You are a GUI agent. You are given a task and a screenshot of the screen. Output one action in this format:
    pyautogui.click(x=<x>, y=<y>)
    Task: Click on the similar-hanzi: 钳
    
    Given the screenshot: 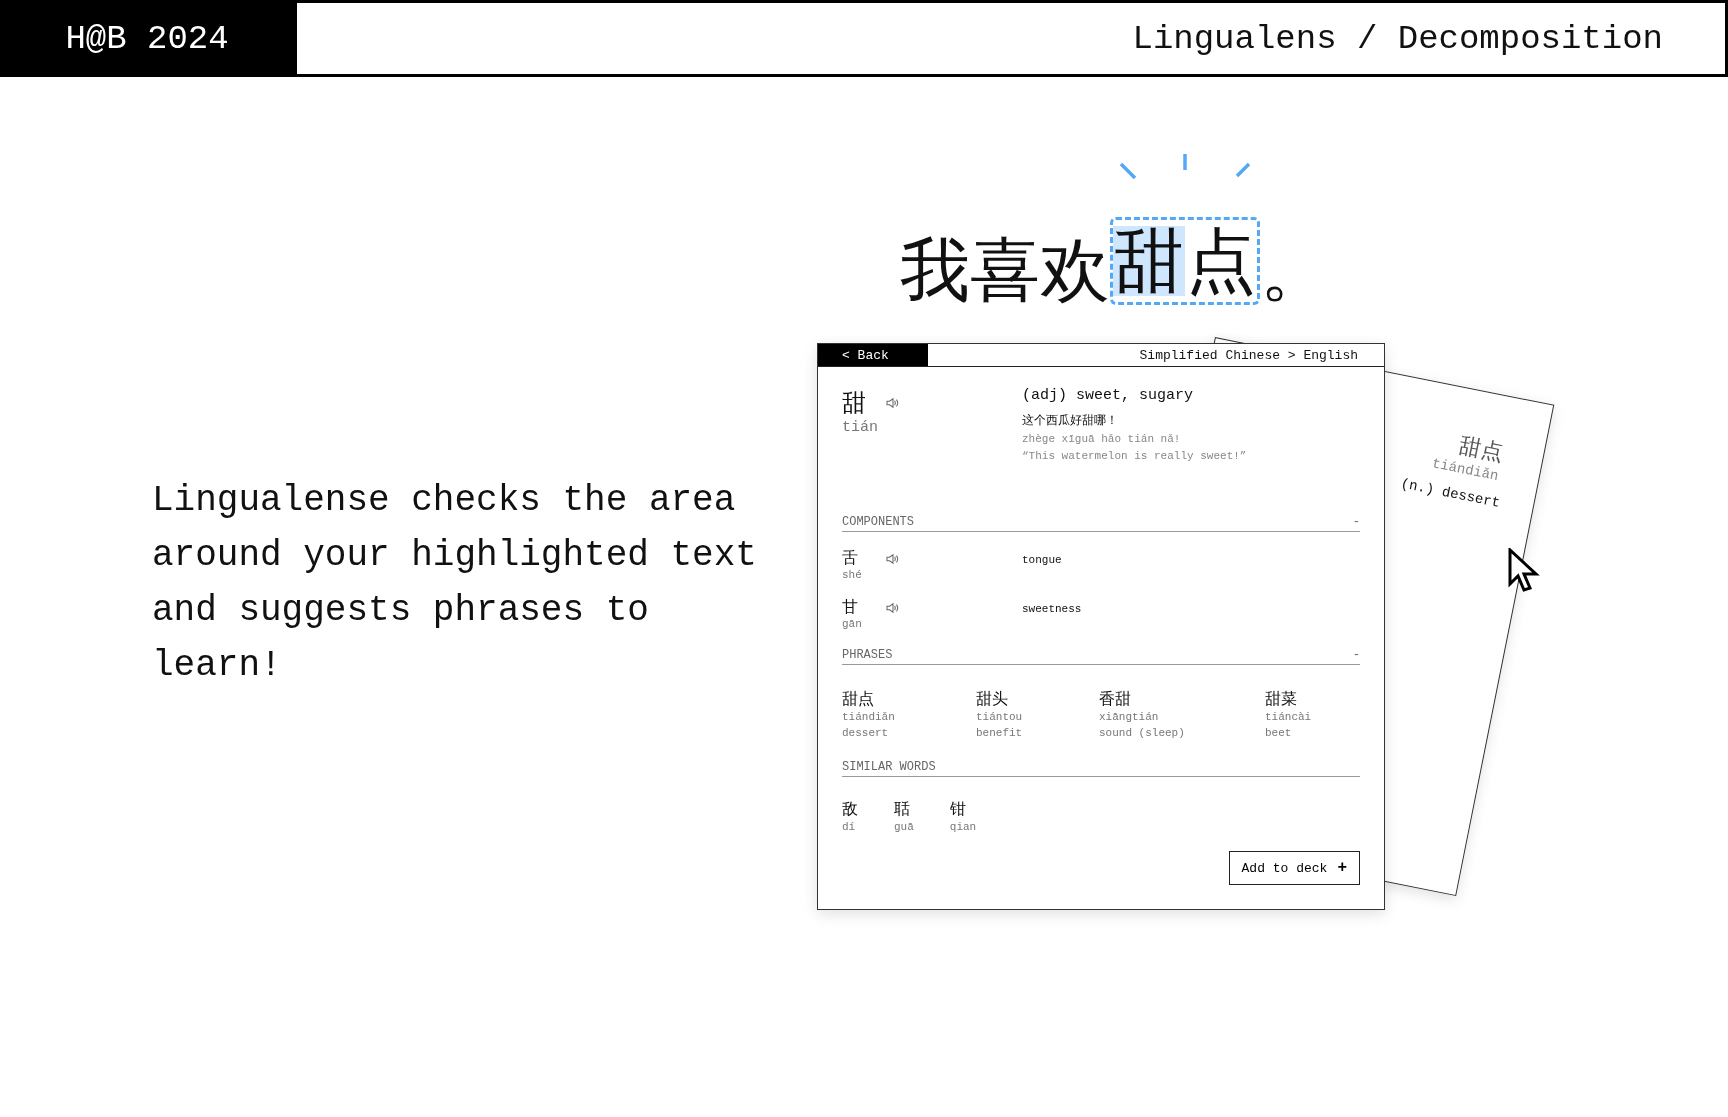 What is the action you would take?
    pyautogui.click(x=963, y=809)
    